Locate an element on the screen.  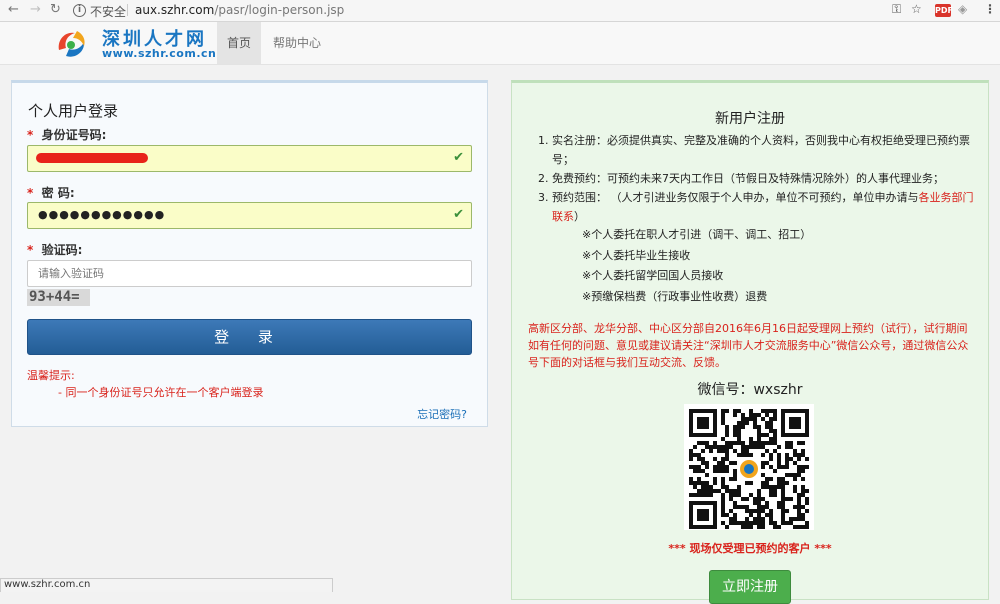
qr-note: *** 现场仅受理已预约的客户 *** is located at coordinates (750, 548).